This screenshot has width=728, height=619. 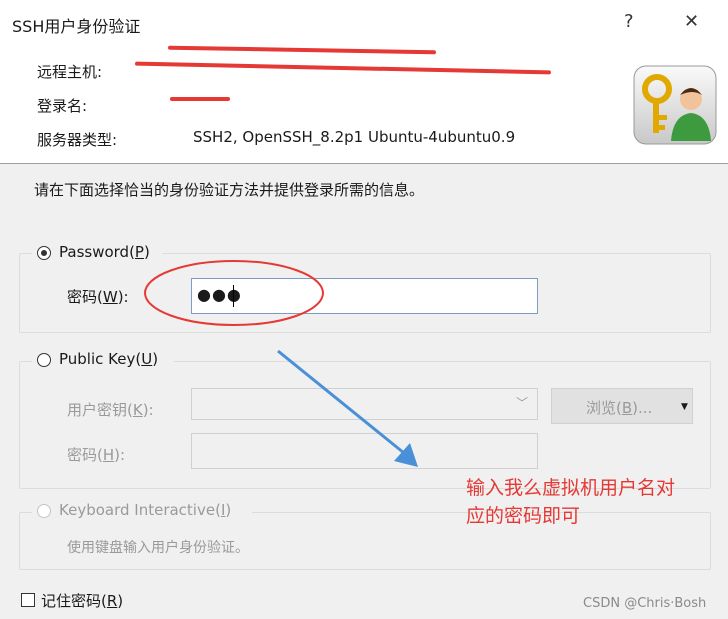 I want to click on key-passphrase-label: 密码(H):, so click(x=96, y=455).